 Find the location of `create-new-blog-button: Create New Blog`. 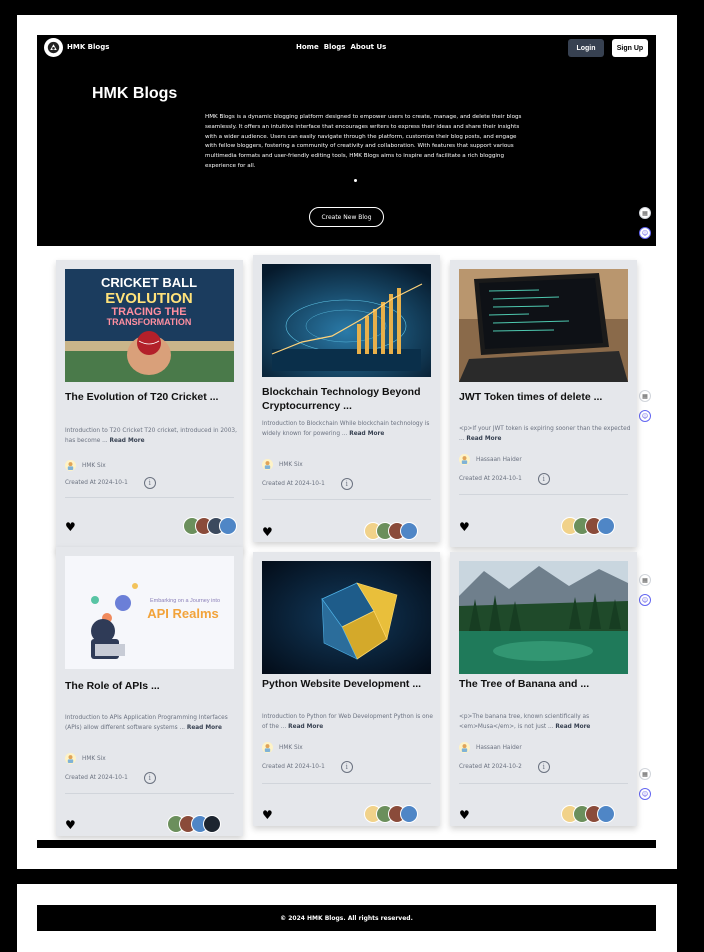

create-new-blog-button: Create New Blog is located at coordinates (346, 217).